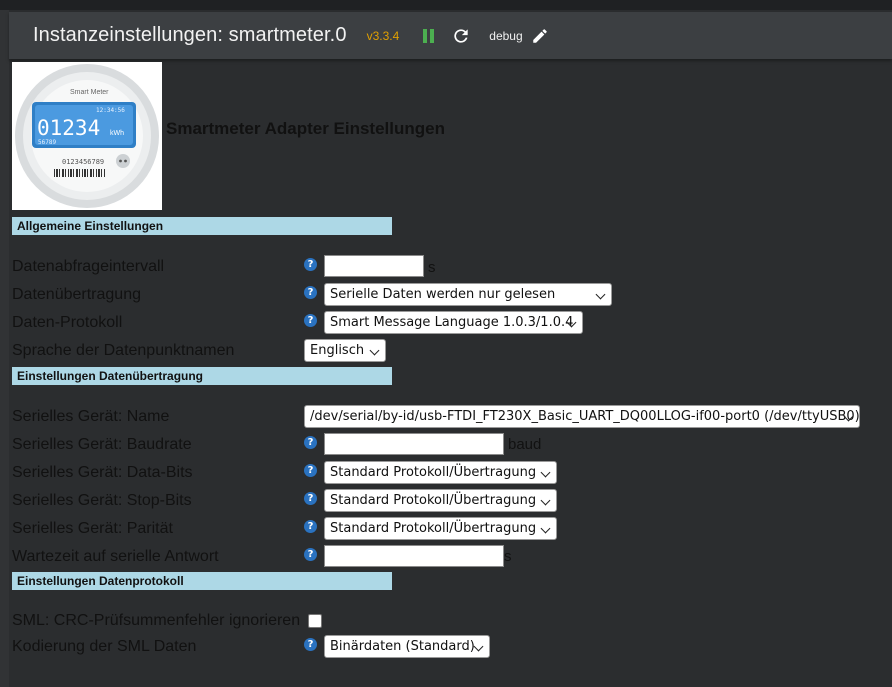 The image size is (892, 687). What do you see at coordinates (190, 35) in the screenshot?
I see `dialog-title: Instanzeinstellungen: smartmeter.0` at bounding box center [190, 35].